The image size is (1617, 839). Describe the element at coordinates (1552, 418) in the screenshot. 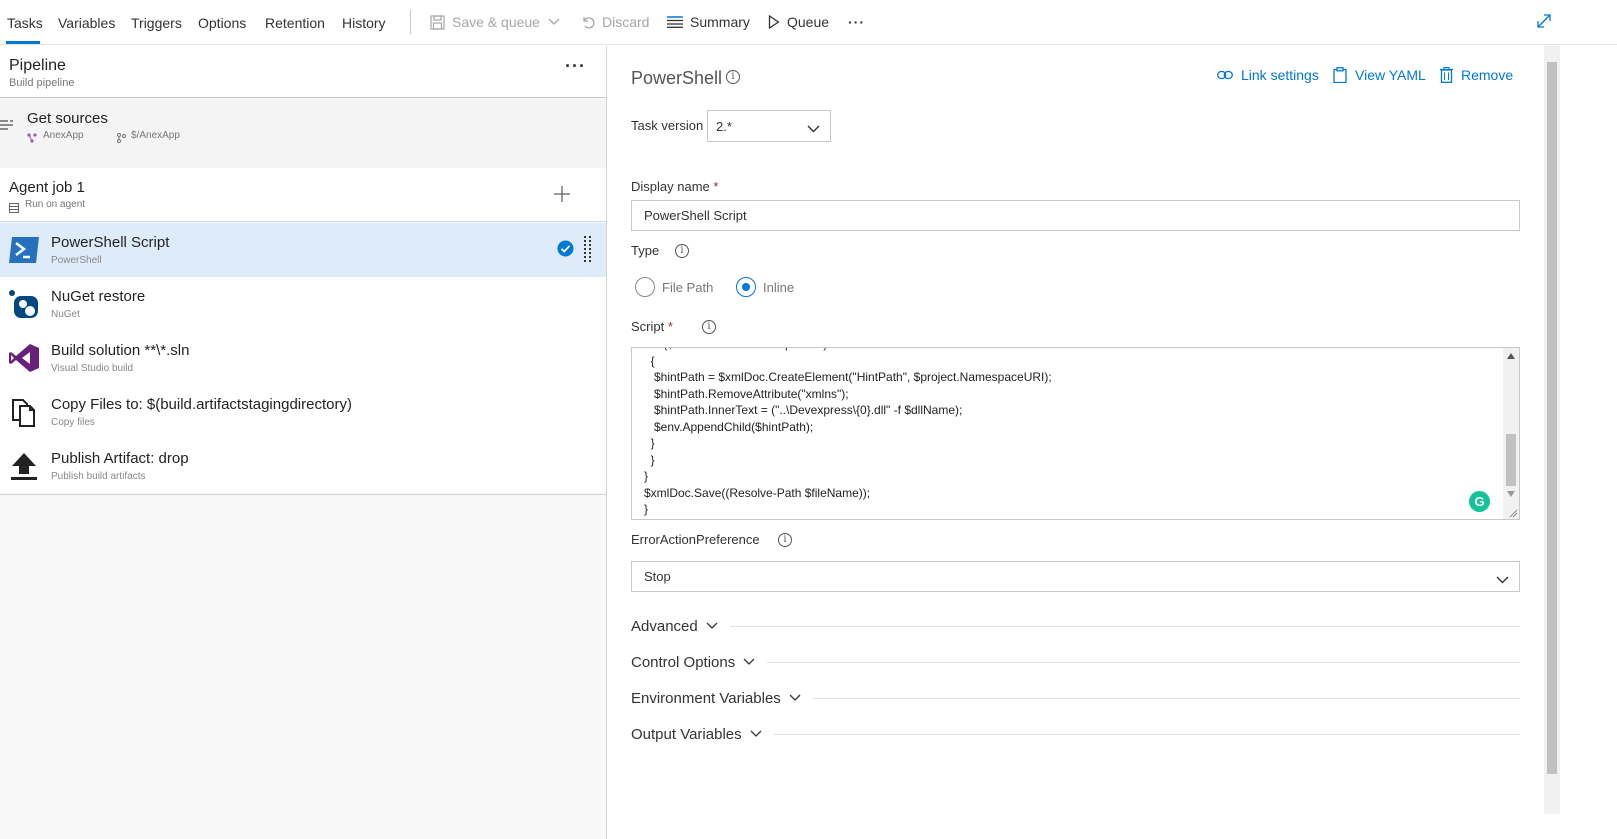

I see `panel-scrollbar-thumb` at that location.